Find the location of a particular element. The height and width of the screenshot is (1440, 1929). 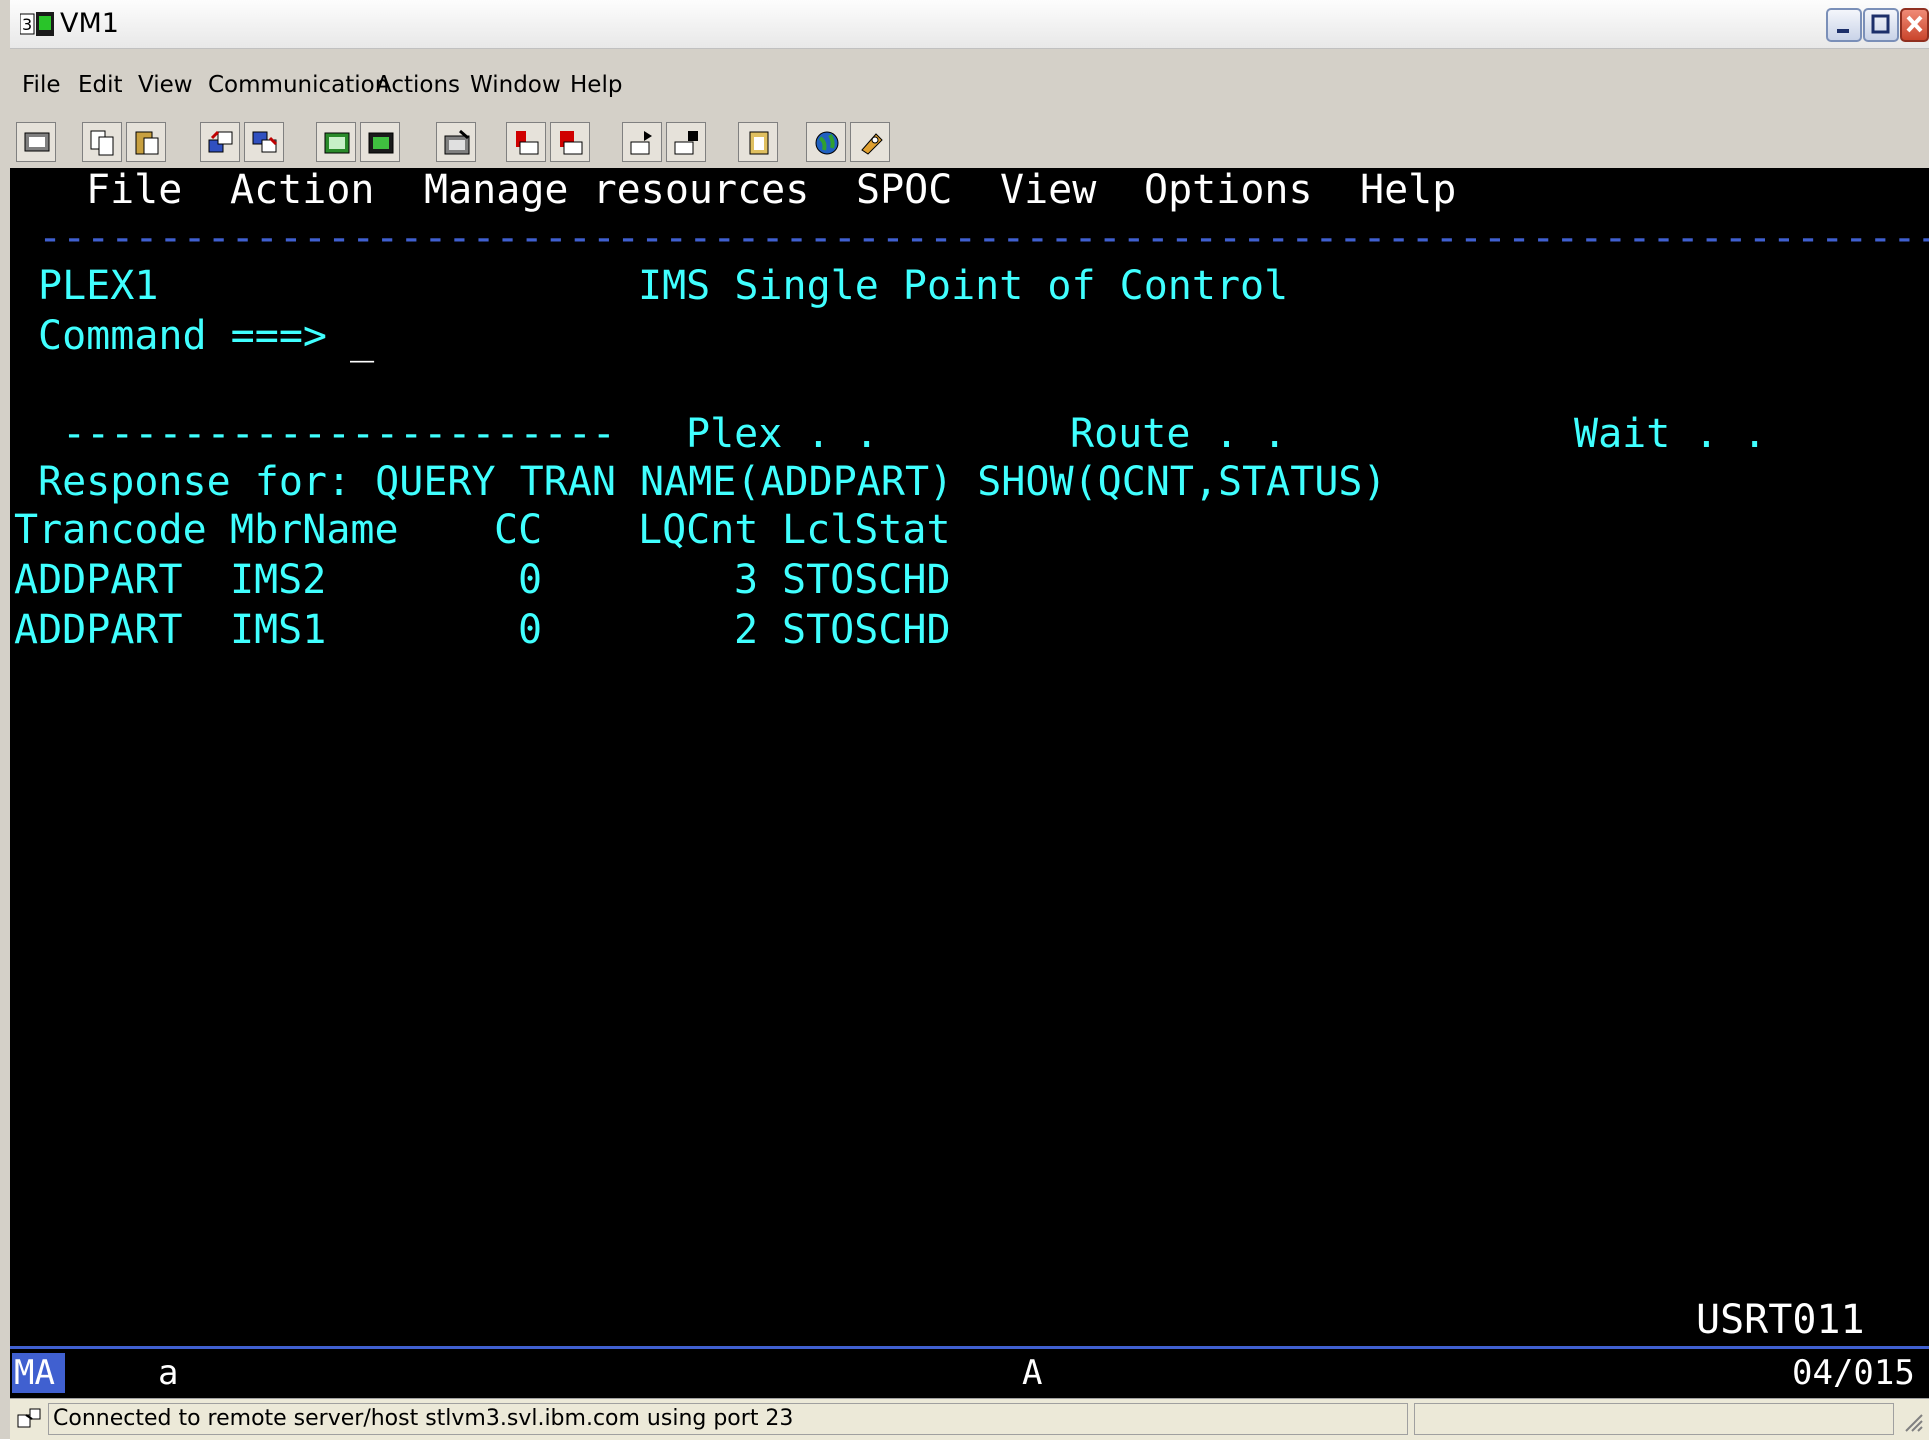

user-id: USRT011 is located at coordinates (1780, 1320).